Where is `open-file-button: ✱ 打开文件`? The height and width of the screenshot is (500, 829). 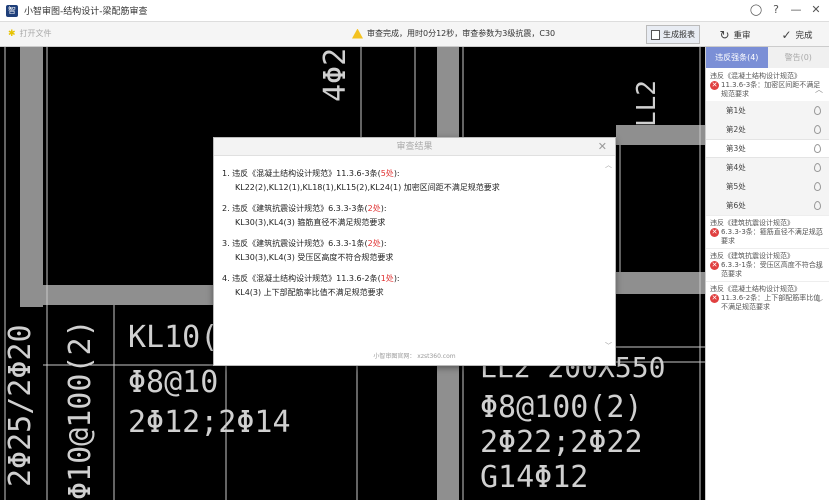
open-file-button: ✱ 打开文件 is located at coordinates (30, 33).